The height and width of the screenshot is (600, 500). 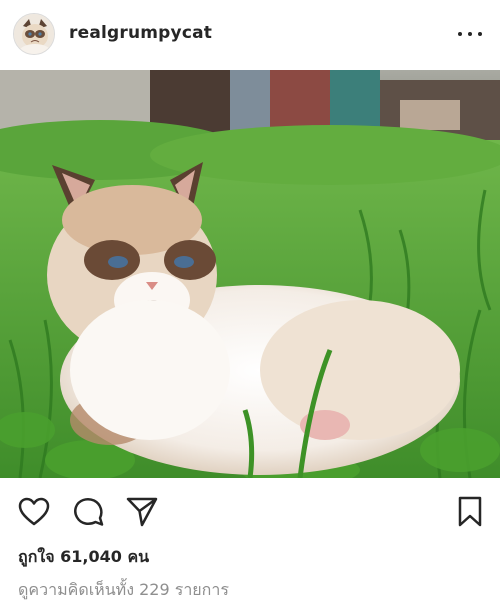 What do you see at coordinates (83, 557) in the screenshot?
I see `like-count: ถูกใจ 61,040 คน` at bounding box center [83, 557].